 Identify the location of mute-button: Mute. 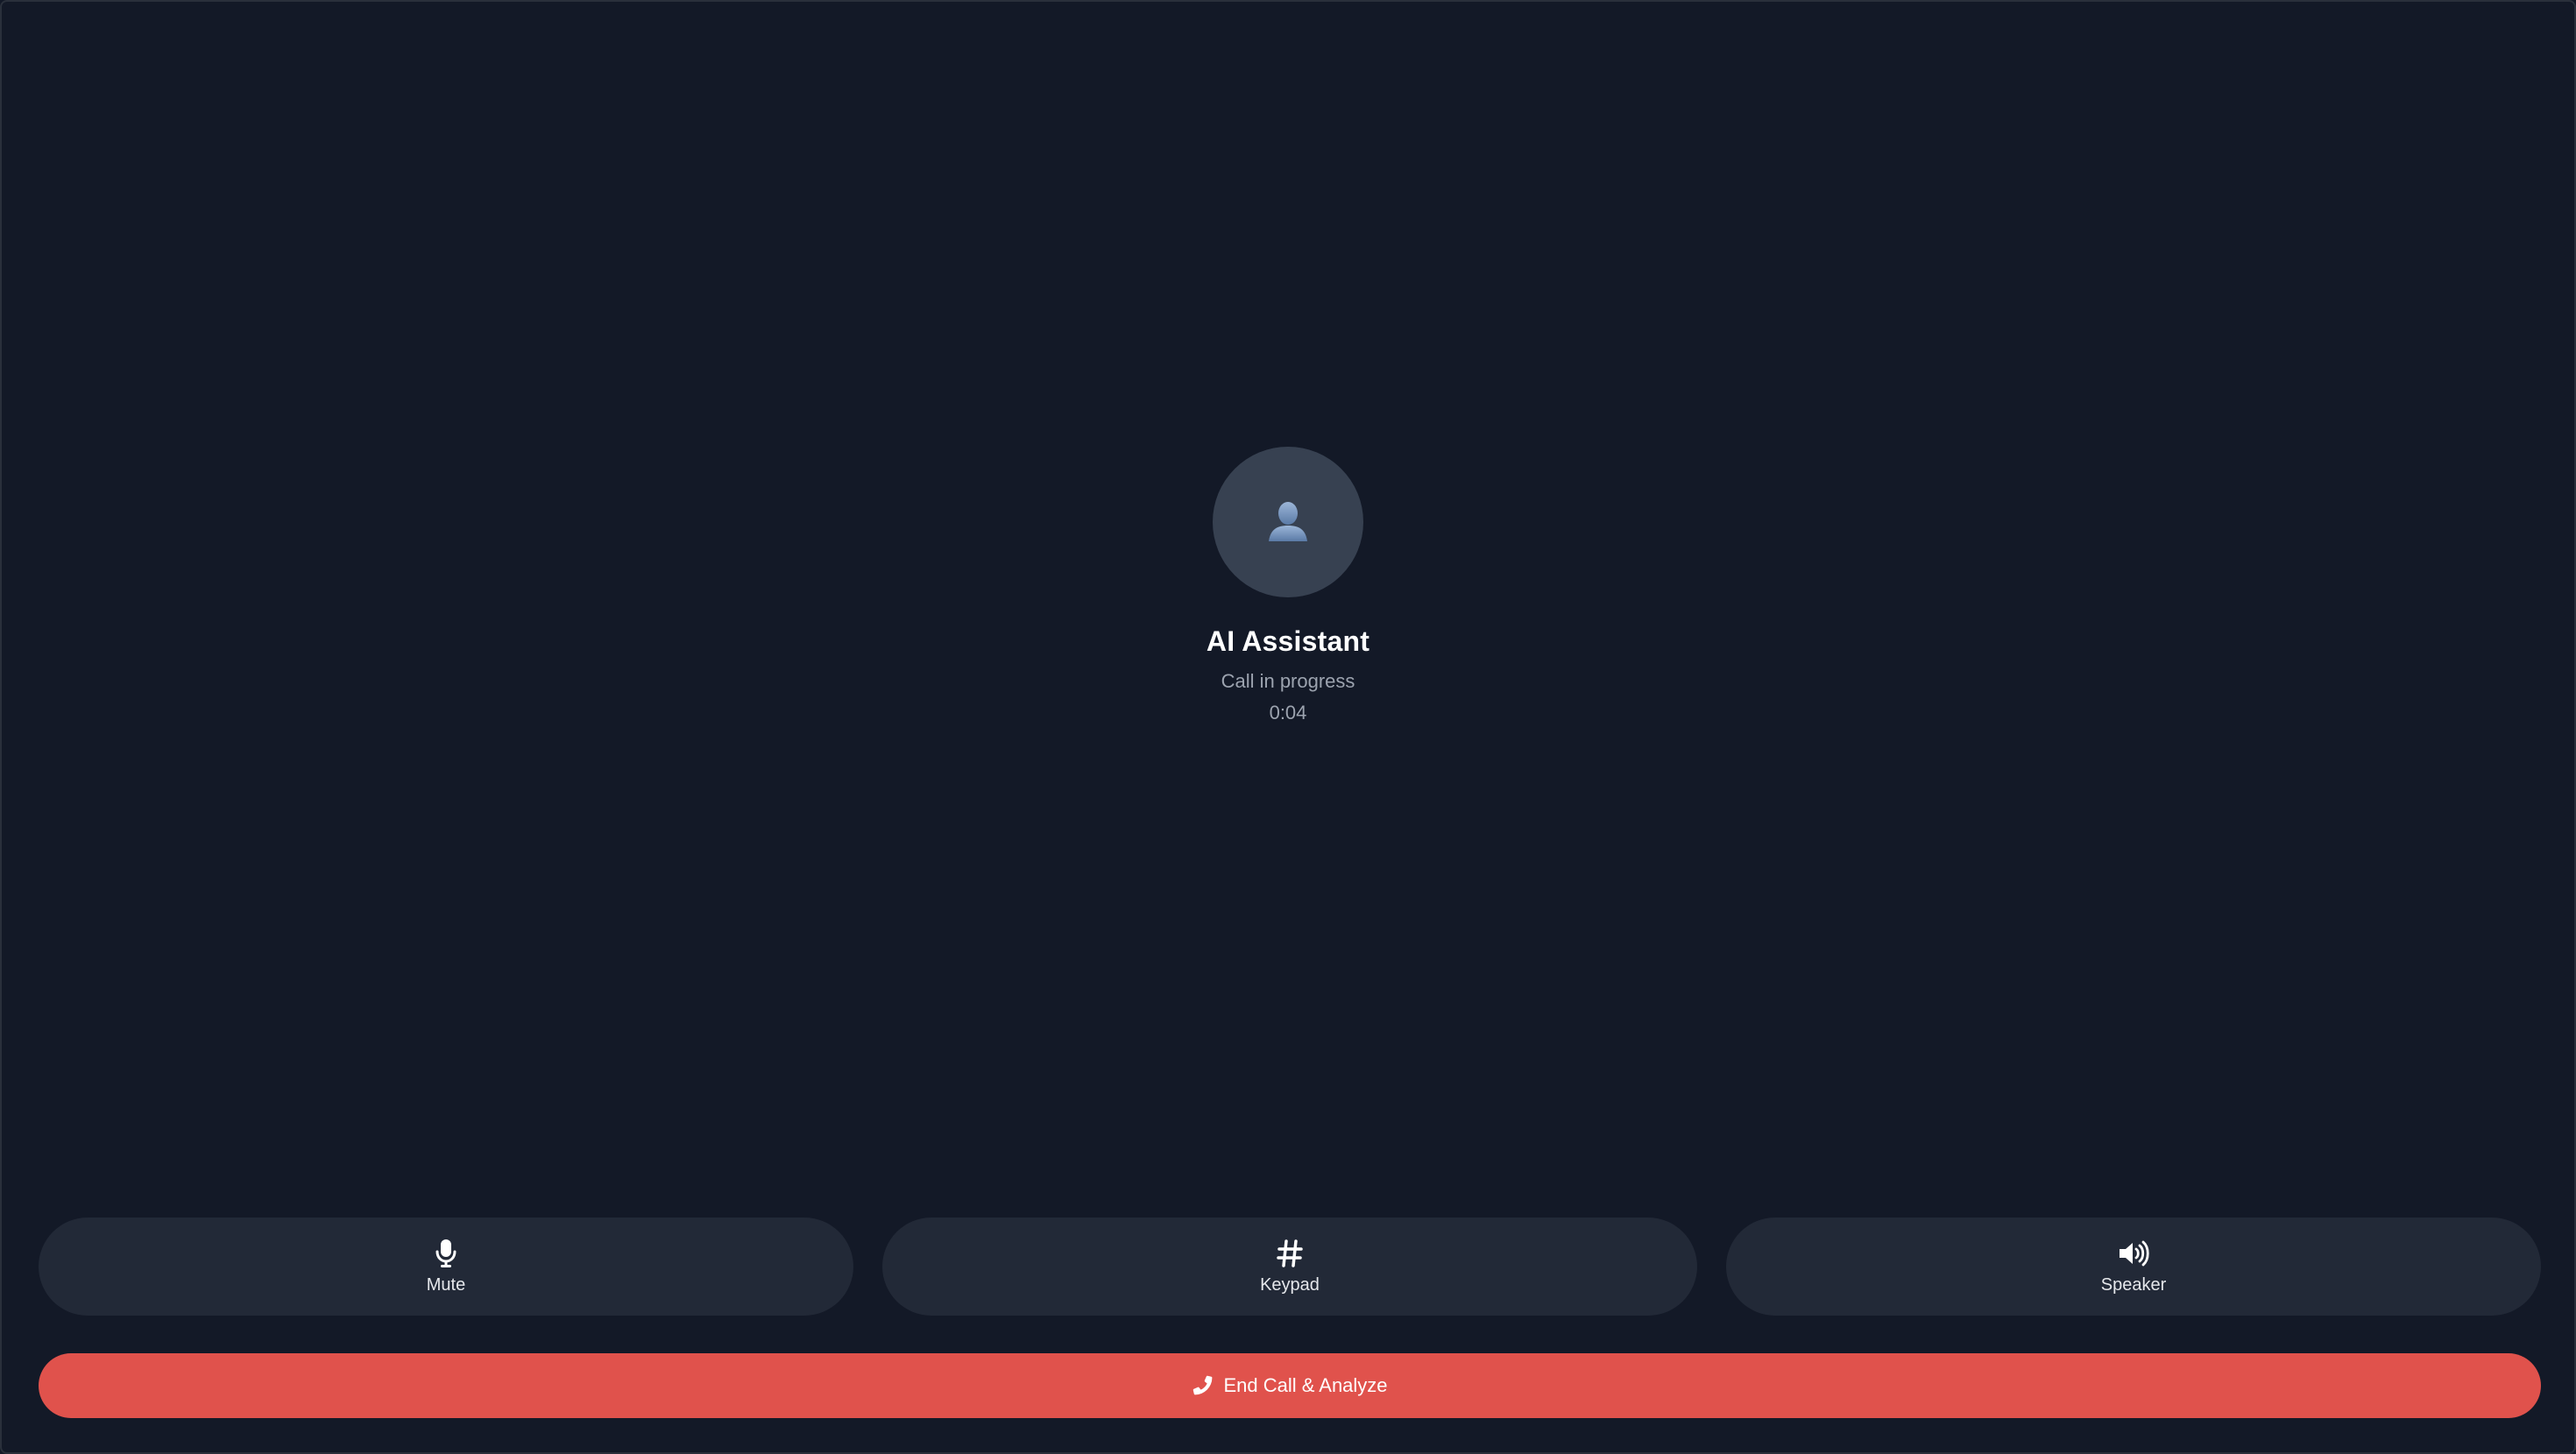
(446, 1267).